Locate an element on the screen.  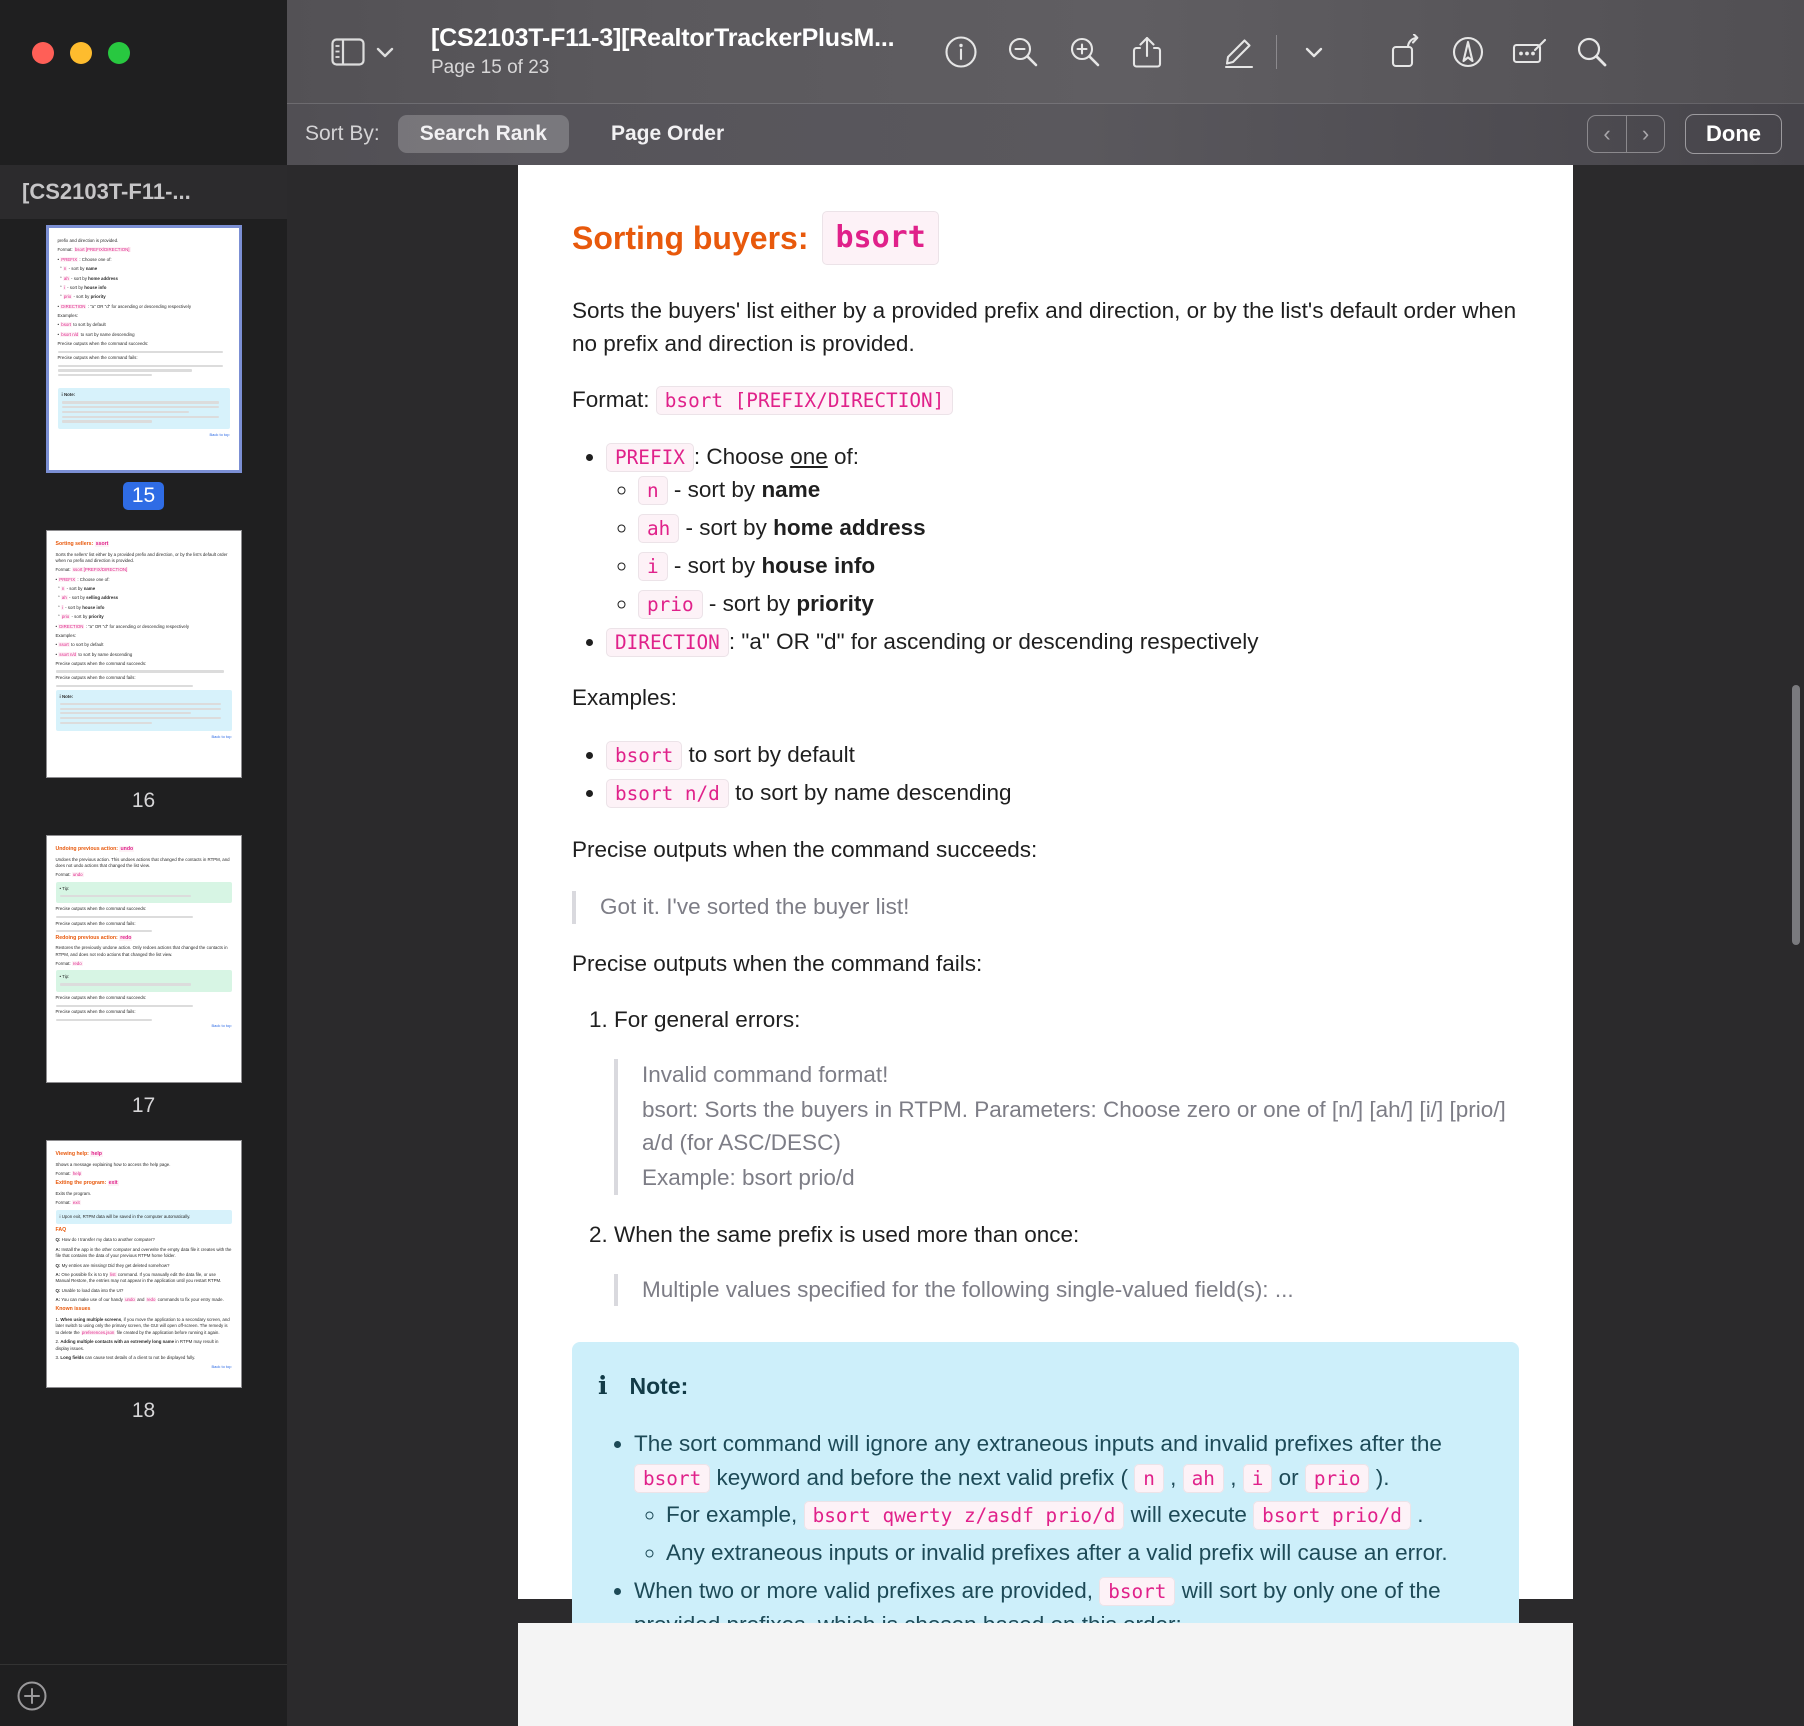
prefix-option-value: priority is located at coordinates (835, 603).